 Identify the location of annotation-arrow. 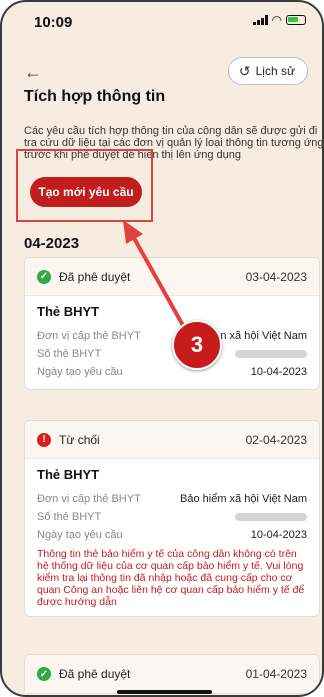
(157, 280).